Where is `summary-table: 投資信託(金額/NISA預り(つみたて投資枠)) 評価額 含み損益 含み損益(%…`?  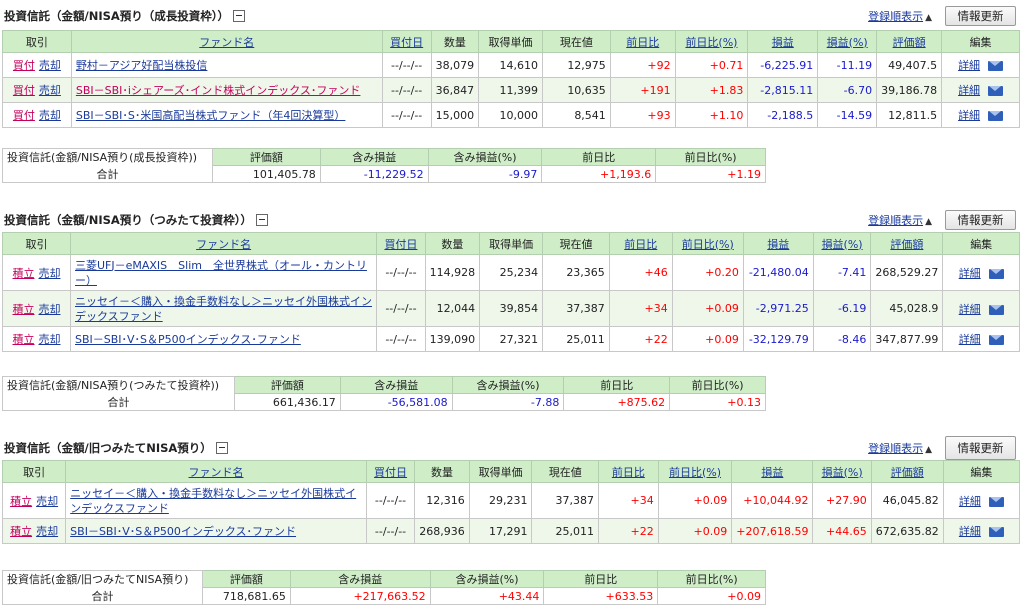
summary-table: 投資信託(金額/NISA預り(つみたて投資枠)) 評価額 含み損益 含み損益(%… is located at coordinates (384, 393).